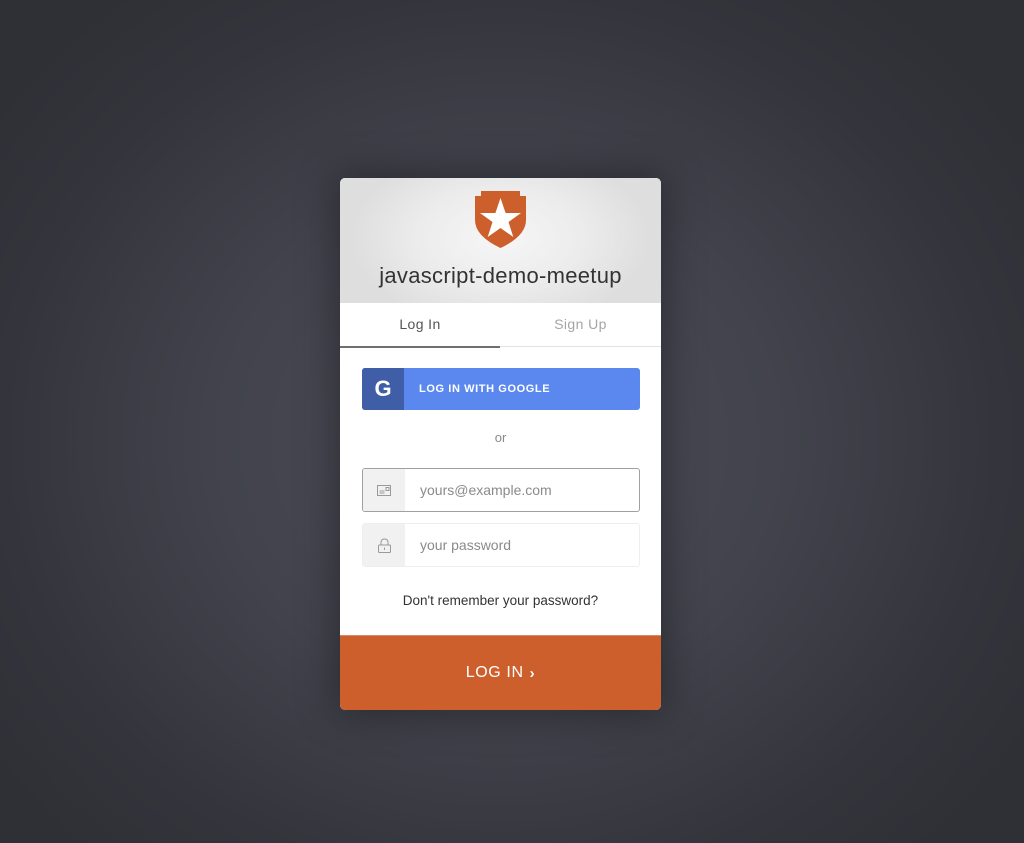  What do you see at coordinates (500, 437) in the screenshot?
I see `or-divider: or` at bounding box center [500, 437].